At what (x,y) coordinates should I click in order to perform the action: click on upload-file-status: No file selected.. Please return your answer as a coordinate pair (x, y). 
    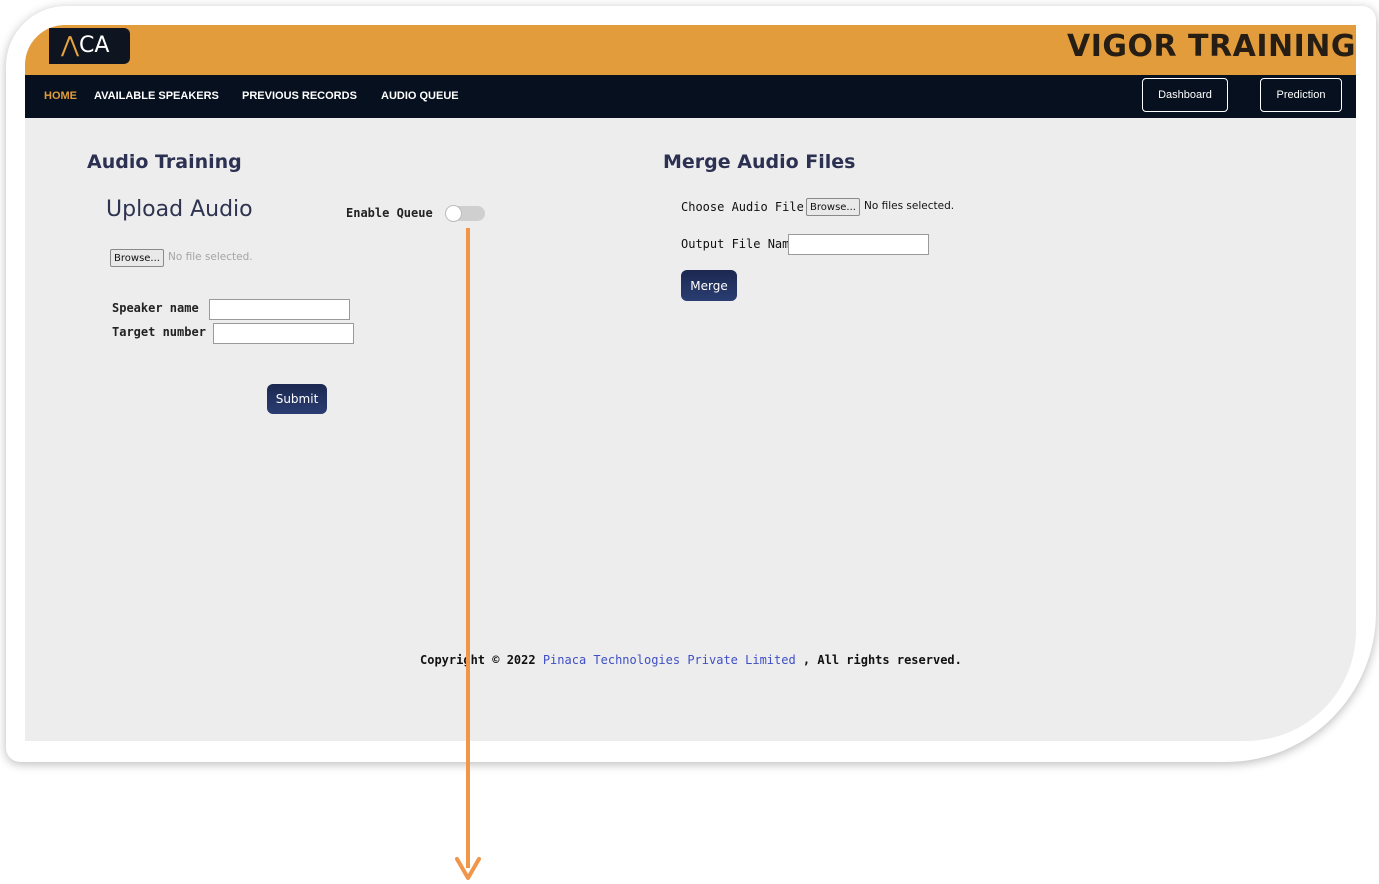
    Looking at the image, I should click on (210, 257).